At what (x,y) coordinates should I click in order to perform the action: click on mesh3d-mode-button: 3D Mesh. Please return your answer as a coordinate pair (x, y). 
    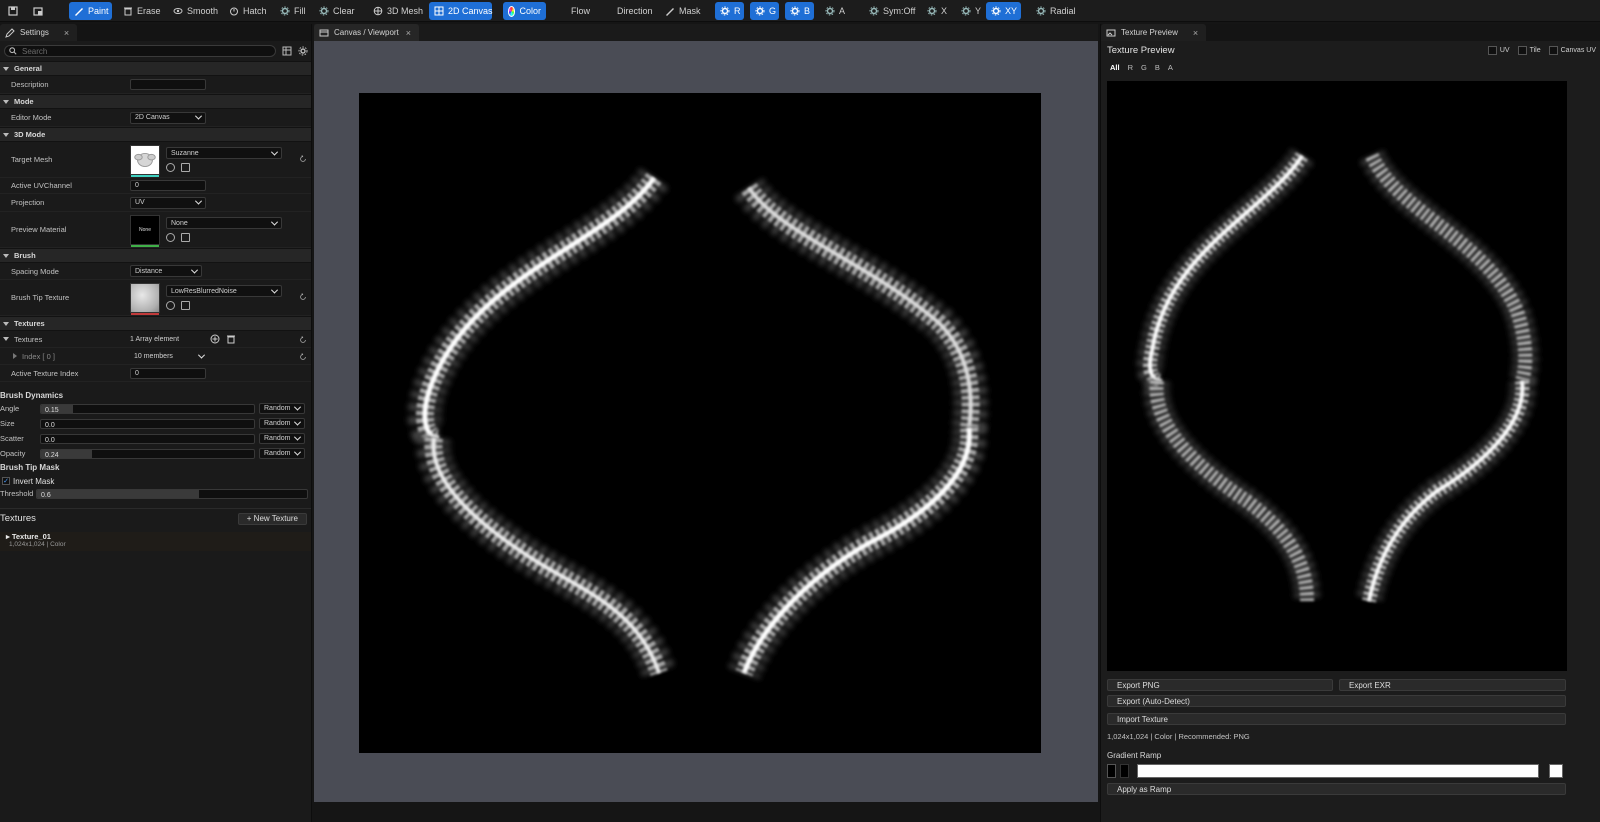
    Looking at the image, I should click on (398, 11).